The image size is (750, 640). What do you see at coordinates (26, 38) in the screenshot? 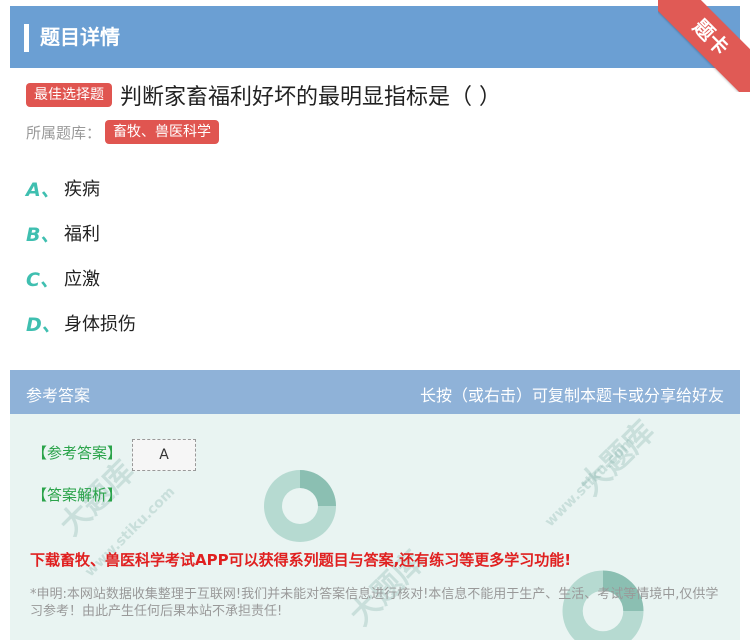
I see `header-accent-bar` at bounding box center [26, 38].